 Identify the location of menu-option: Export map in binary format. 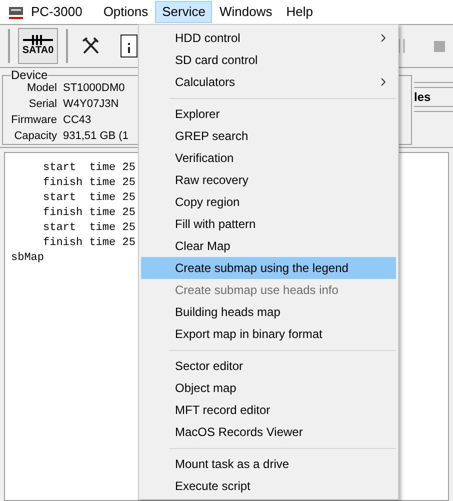
(268, 334).